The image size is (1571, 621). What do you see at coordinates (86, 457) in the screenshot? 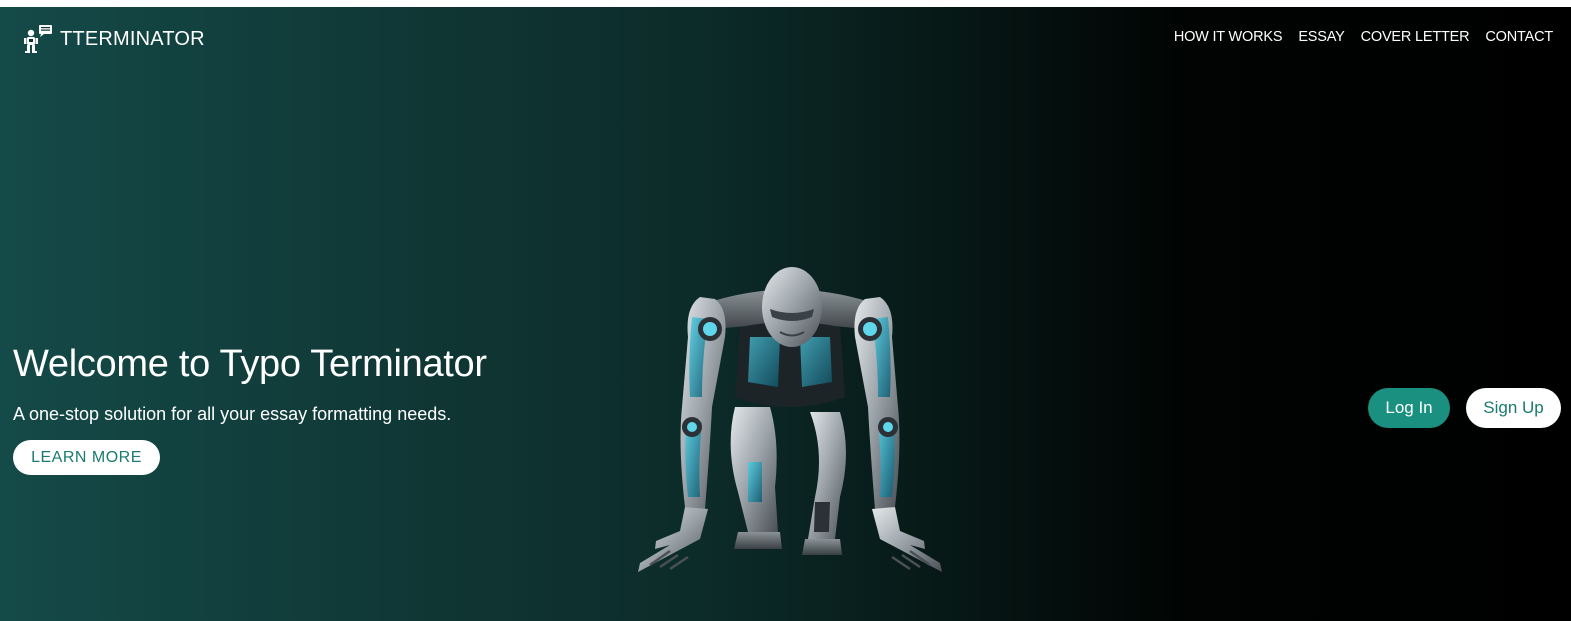
I see `learn-more-button: LEARN MORE` at bounding box center [86, 457].